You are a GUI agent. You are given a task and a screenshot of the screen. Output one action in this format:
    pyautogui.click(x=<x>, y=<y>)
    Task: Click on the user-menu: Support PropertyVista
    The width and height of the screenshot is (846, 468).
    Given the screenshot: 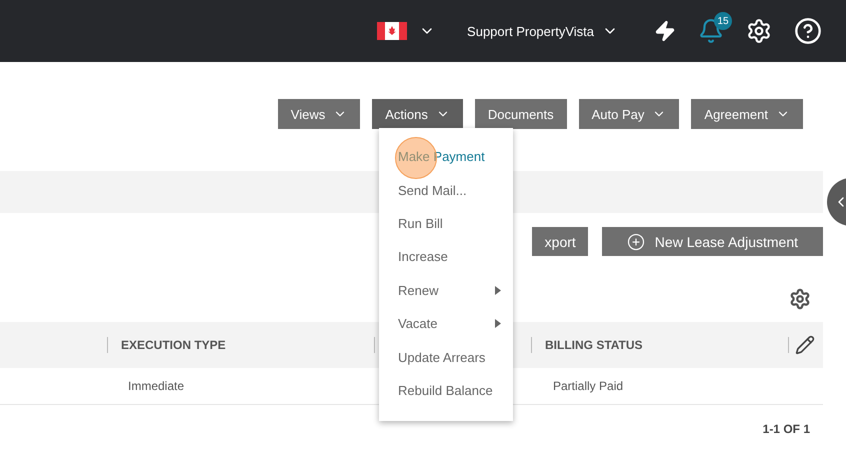 What is the action you would take?
    pyautogui.click(x=542, y=31)
    